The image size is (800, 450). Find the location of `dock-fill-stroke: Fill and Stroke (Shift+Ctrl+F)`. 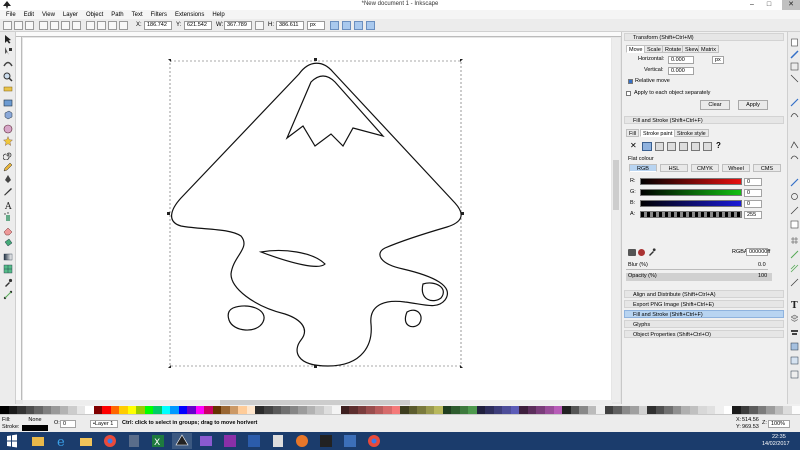

dock-fill-stroke: Fill and Stroke (Shift+Ctrl+F) is located at coordinates (704, 314).